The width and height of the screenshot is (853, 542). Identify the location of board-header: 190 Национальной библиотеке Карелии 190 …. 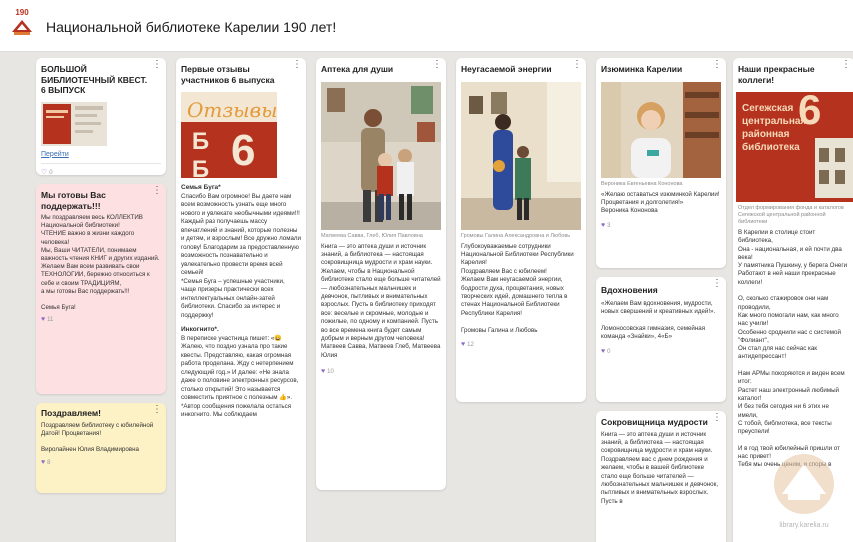
(426, 26).